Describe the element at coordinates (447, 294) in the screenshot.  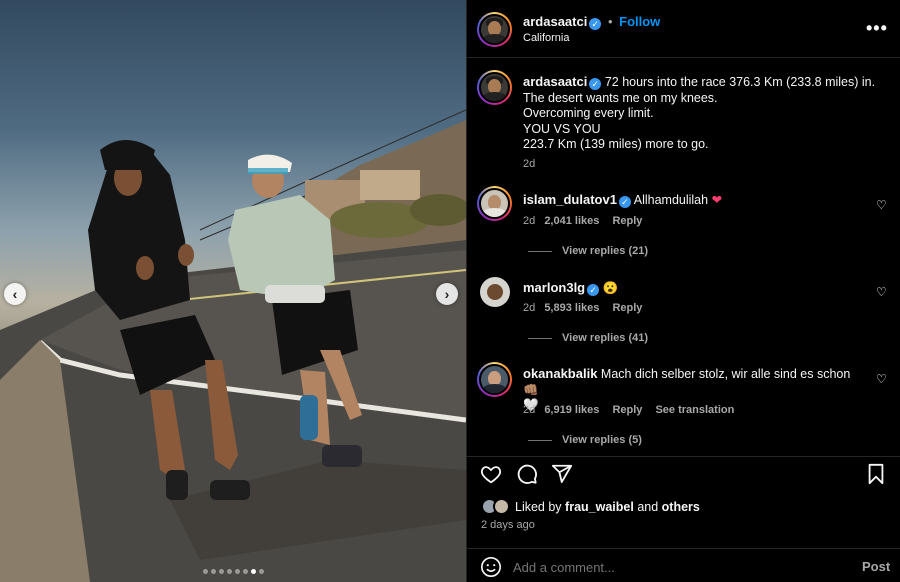
I see `chevron-right-icon: ›` at that location.